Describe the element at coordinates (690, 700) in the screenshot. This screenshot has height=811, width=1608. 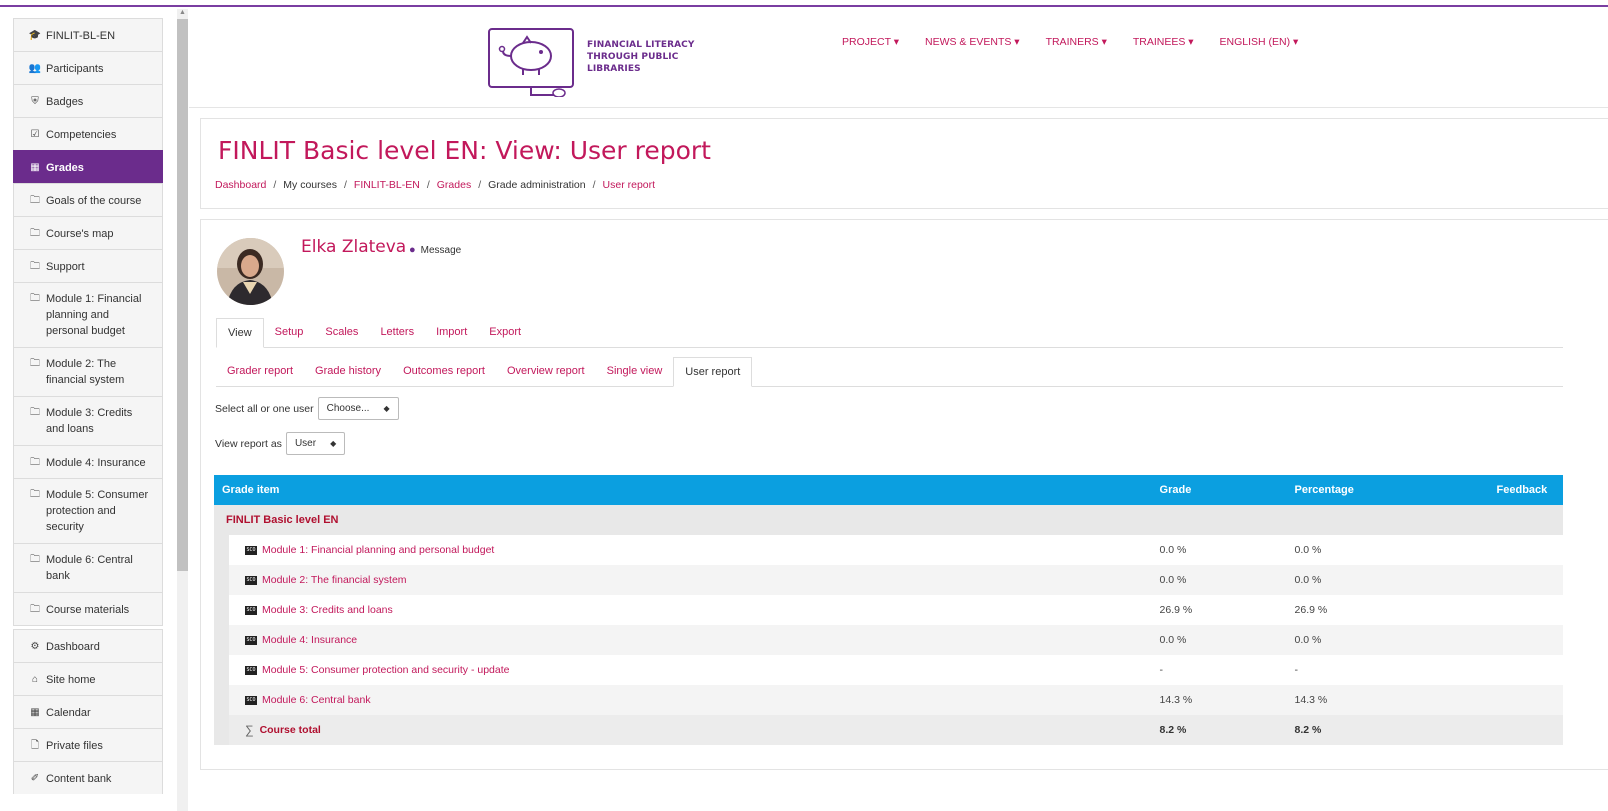
I see `grade-item-link: SCO Module 6: Central bank` at that location.